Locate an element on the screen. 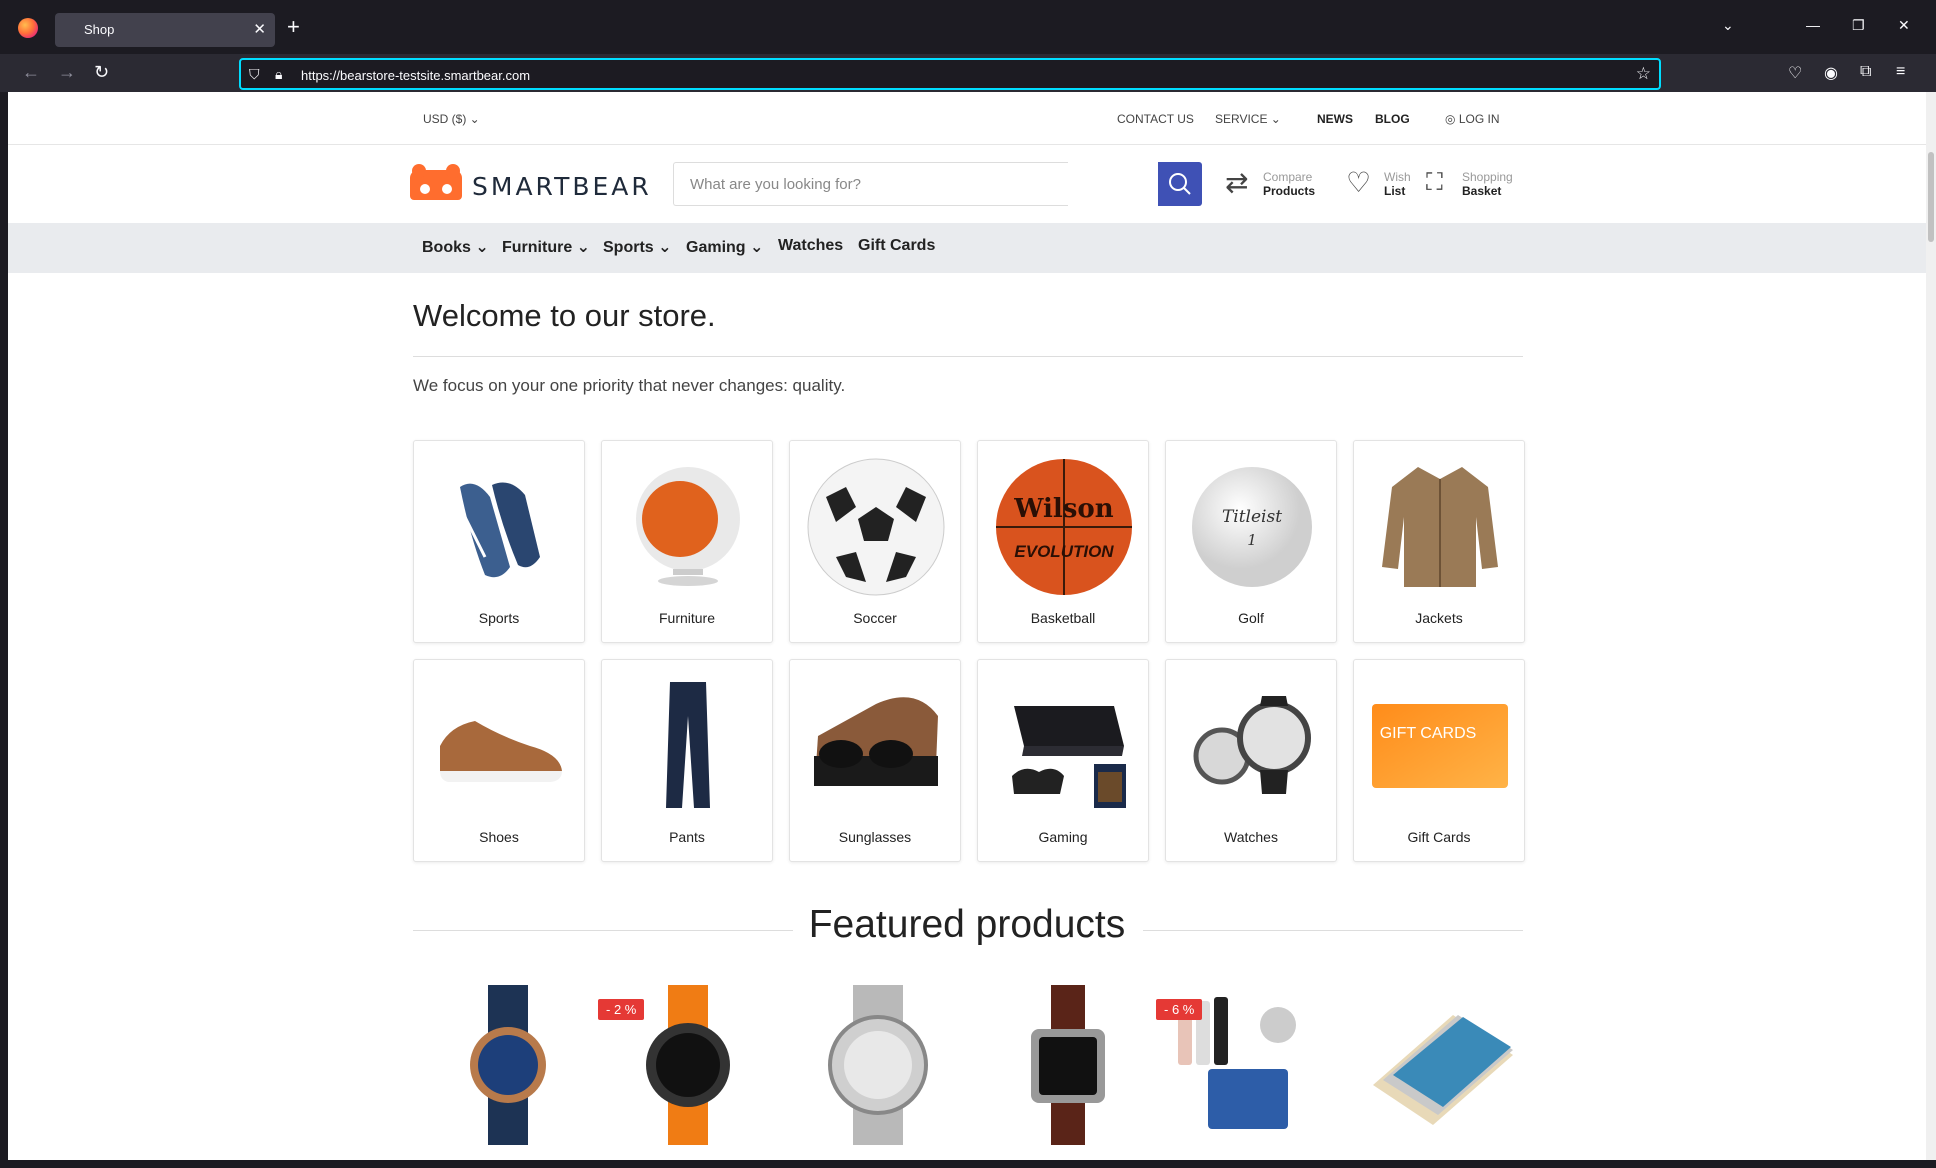 The image size is (1936, 1168). search-icon is located at coordinates (1180, 184).